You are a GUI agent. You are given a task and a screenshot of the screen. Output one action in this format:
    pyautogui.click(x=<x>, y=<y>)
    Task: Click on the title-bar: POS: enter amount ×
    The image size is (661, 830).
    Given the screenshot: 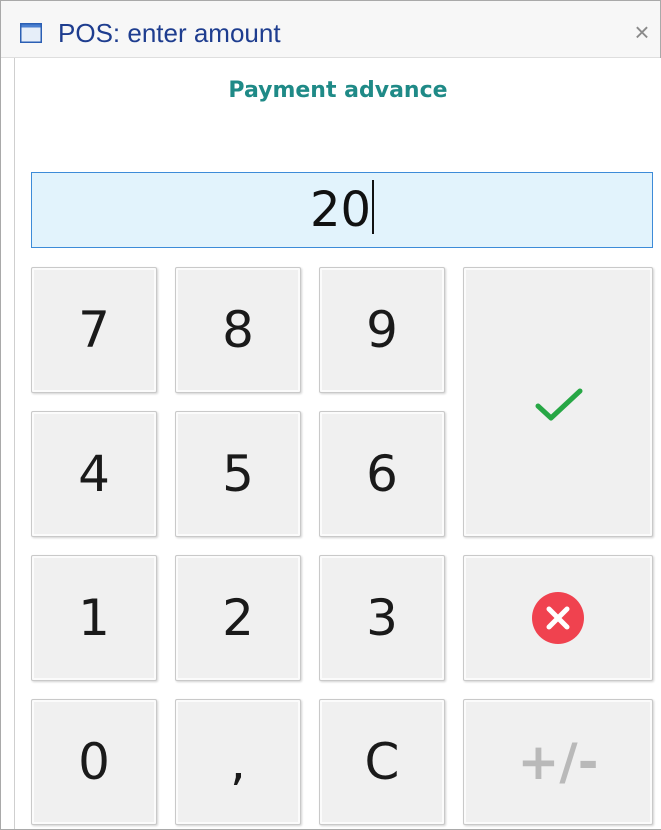 What is the action you would take?
    pyautogui.click(x=330, y=29)
    